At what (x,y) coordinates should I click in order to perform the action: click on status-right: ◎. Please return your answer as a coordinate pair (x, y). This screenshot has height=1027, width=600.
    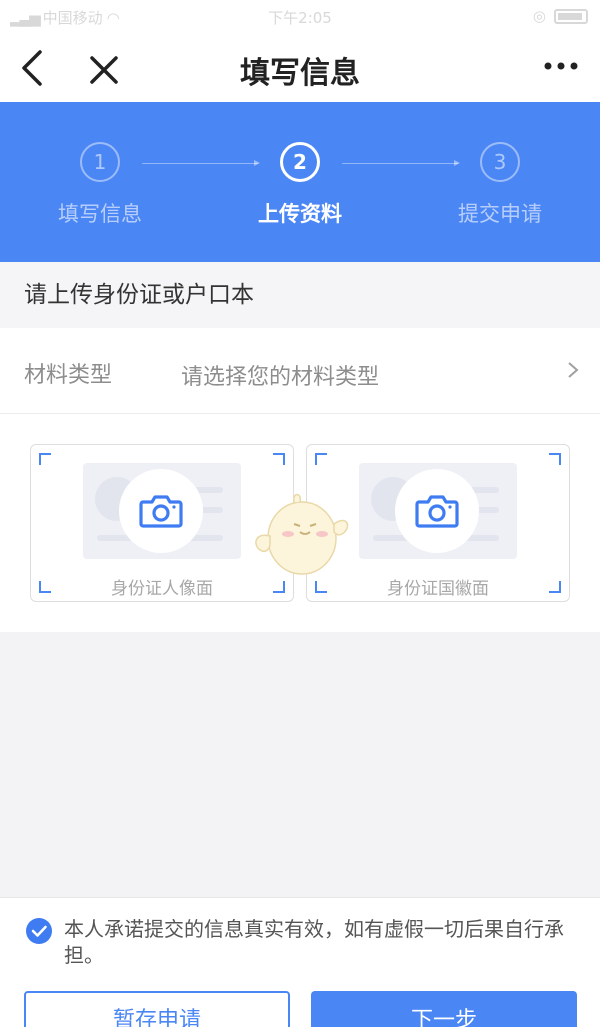
    Looking at the image, I should click on (560, 16).